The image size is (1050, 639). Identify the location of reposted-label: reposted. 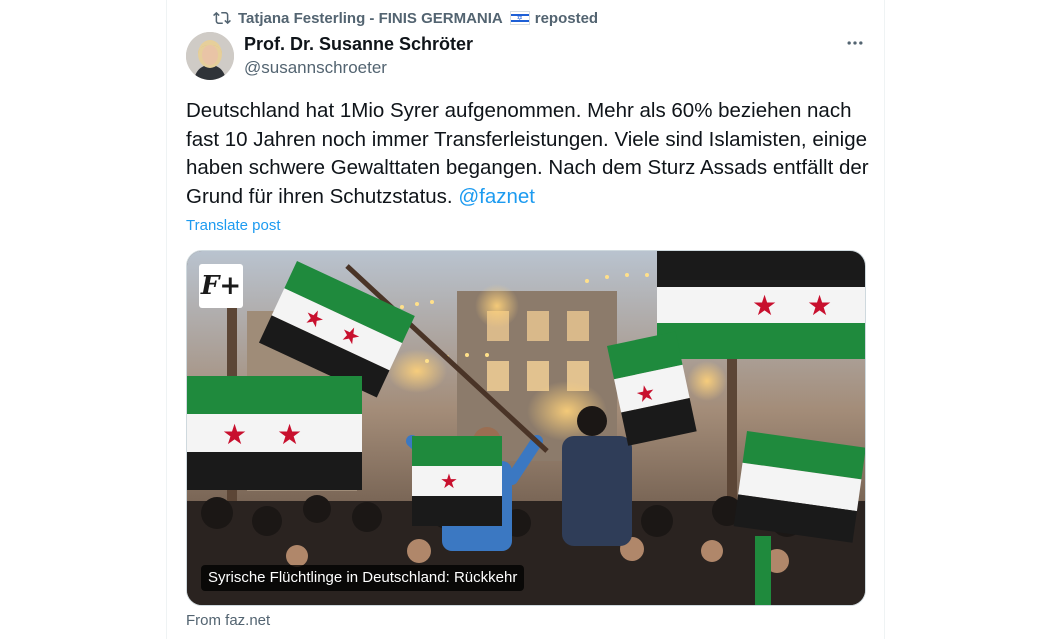
(566, 18).